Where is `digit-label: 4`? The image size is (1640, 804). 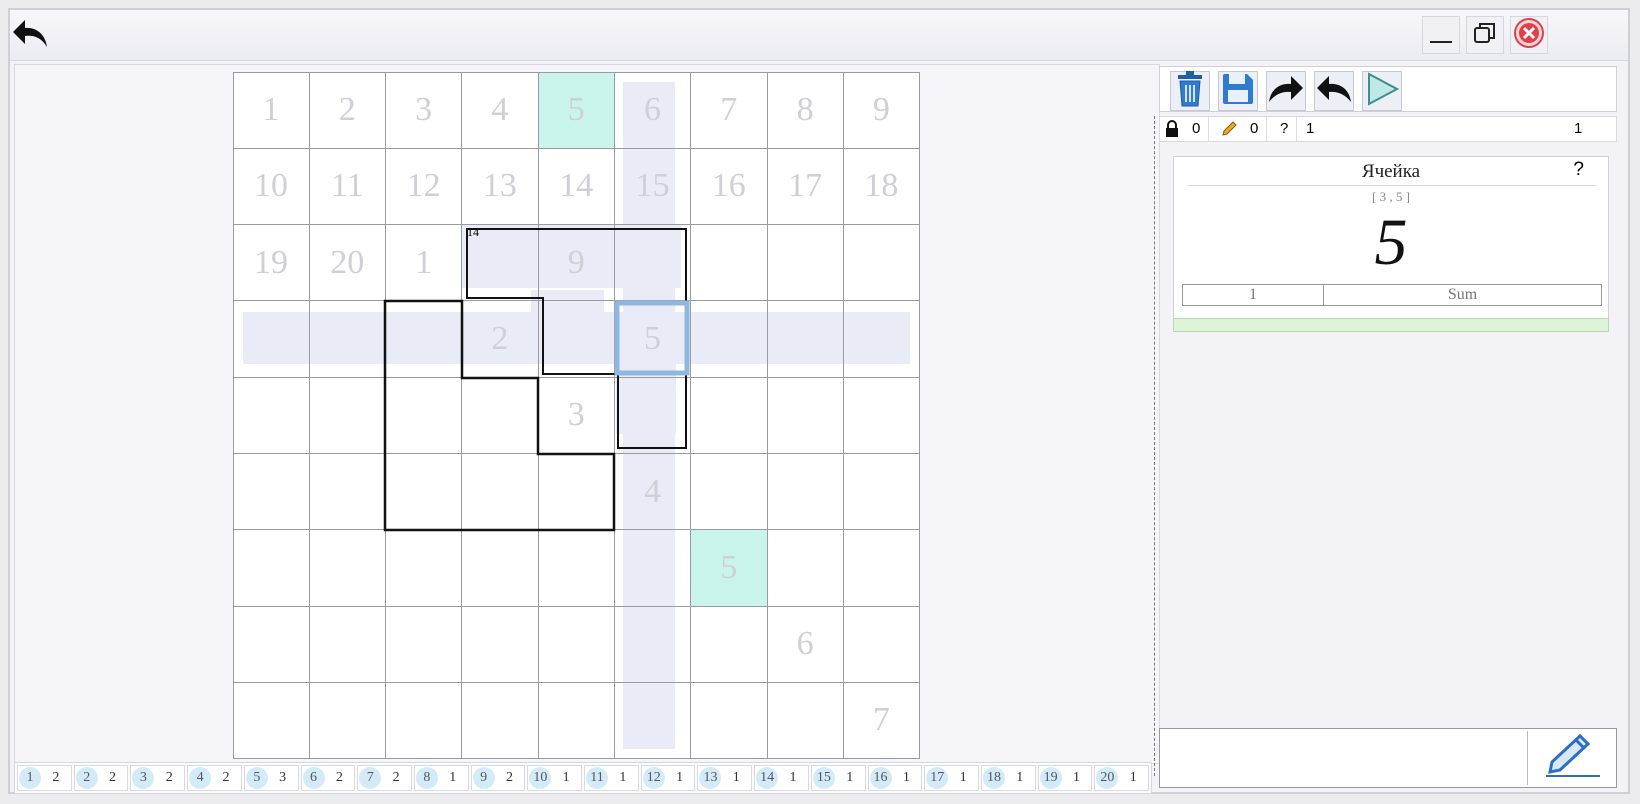
digit-label: 4 is located at coordinates (200, 778).